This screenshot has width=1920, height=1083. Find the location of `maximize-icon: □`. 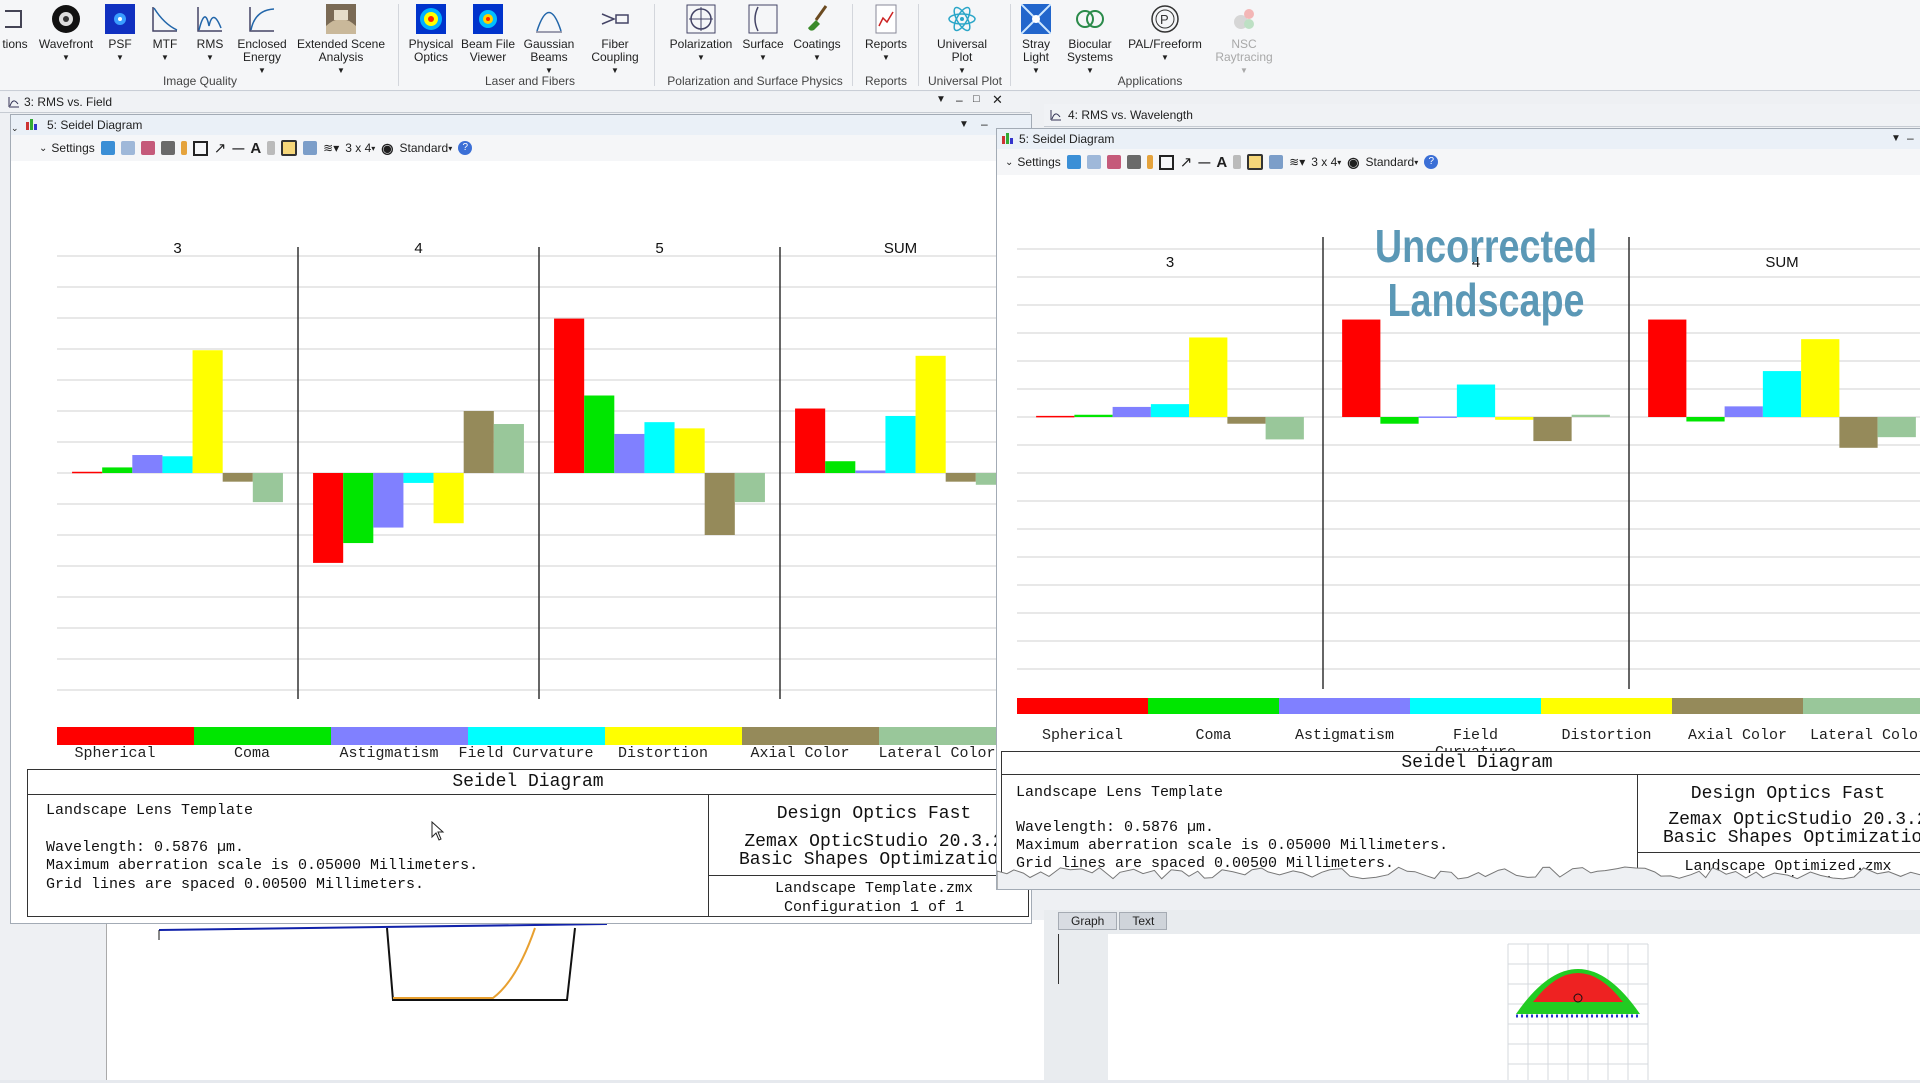

maximize-icon: □ is located at coordinates (976, 99).